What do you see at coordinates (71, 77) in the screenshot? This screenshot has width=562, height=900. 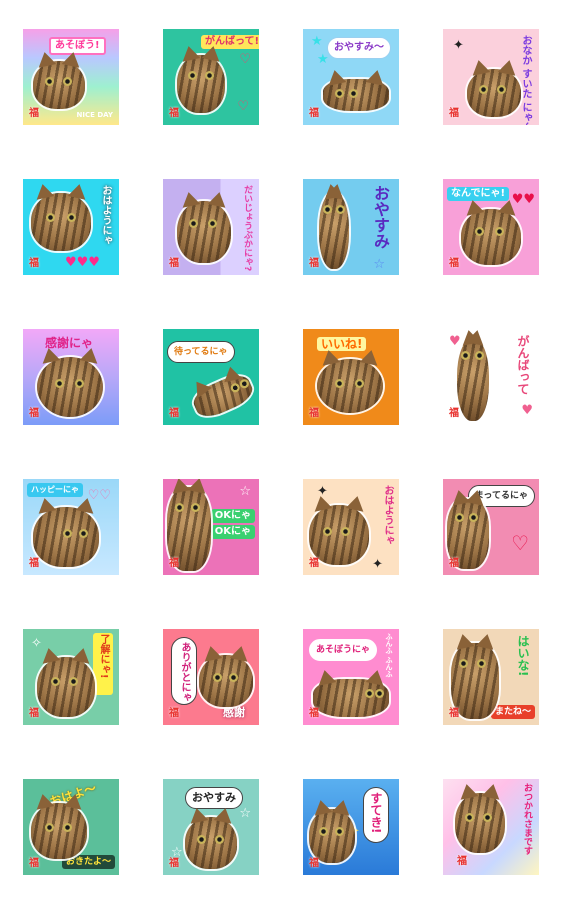 I see `sticker-1: あそぼう! NICE DAY 福` at bounding box center [71, 77].